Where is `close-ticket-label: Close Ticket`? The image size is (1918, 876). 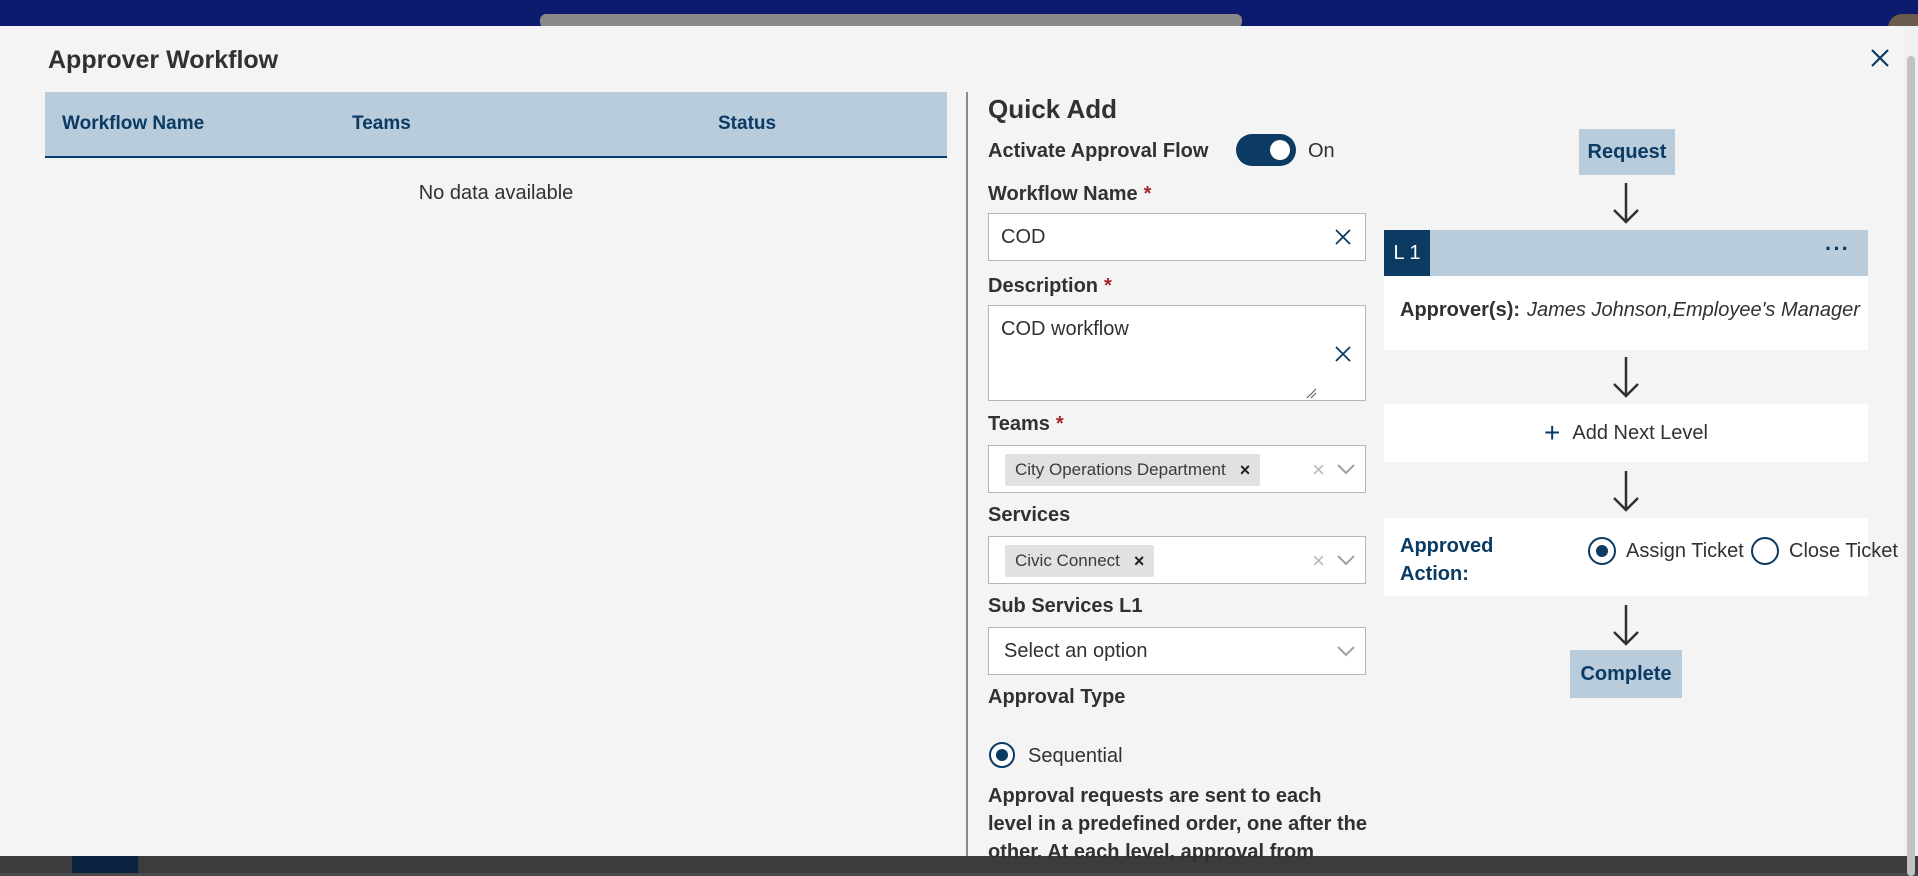 close-ticket-label: Close Ticket is located at coordinates (1843, 551).